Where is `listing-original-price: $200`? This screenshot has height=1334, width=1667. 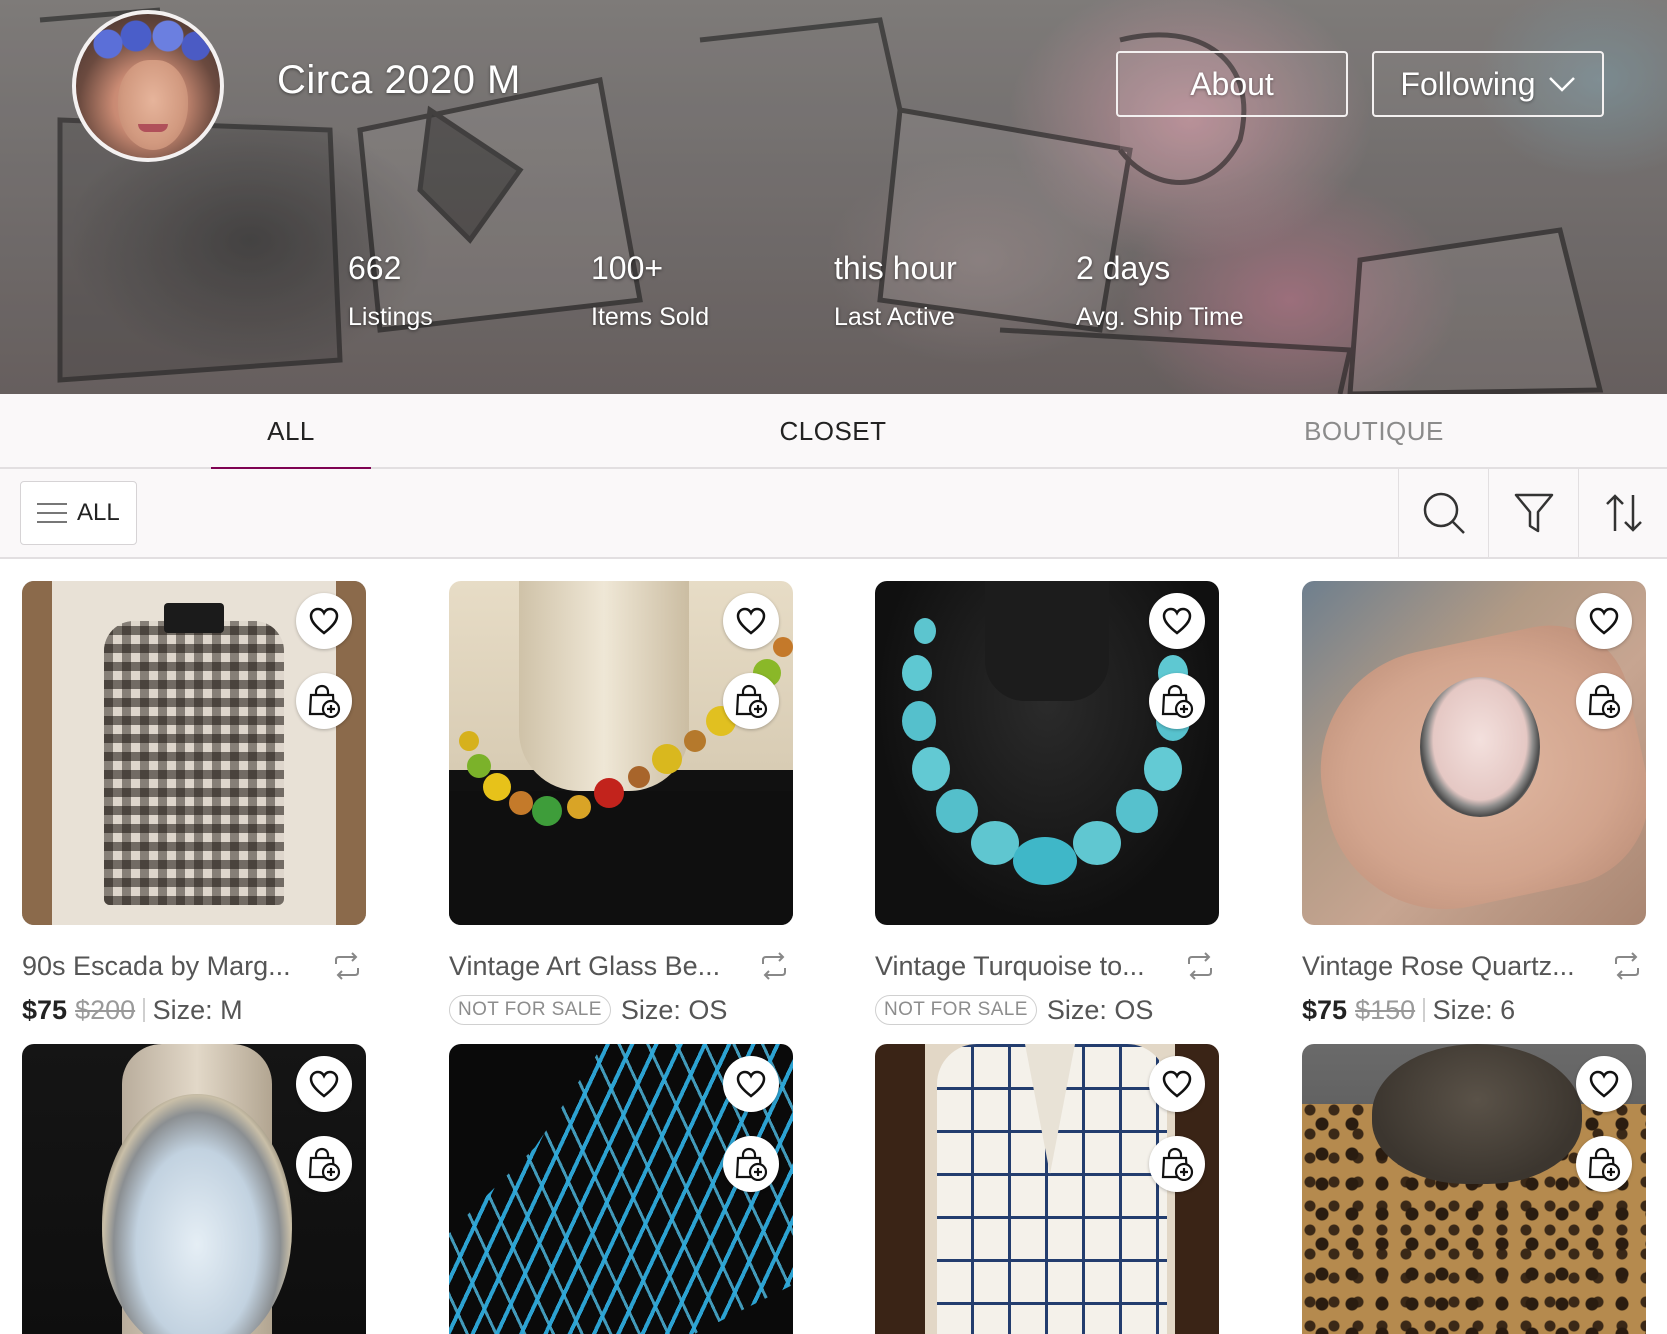 listing-original-price: $200 is located at coordinates (105, 1009).